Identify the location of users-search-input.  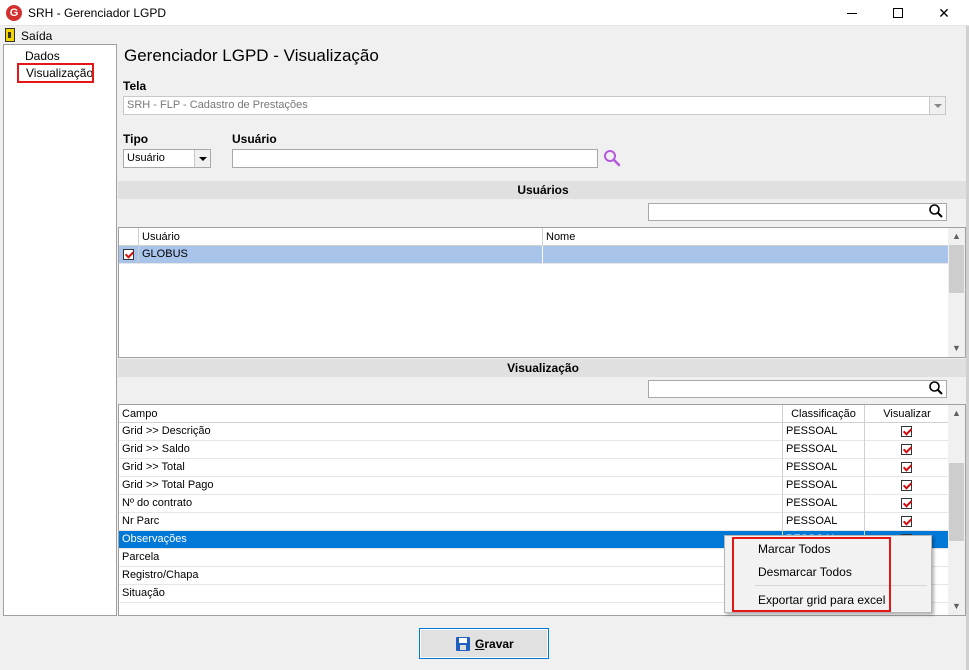
(797, 212).